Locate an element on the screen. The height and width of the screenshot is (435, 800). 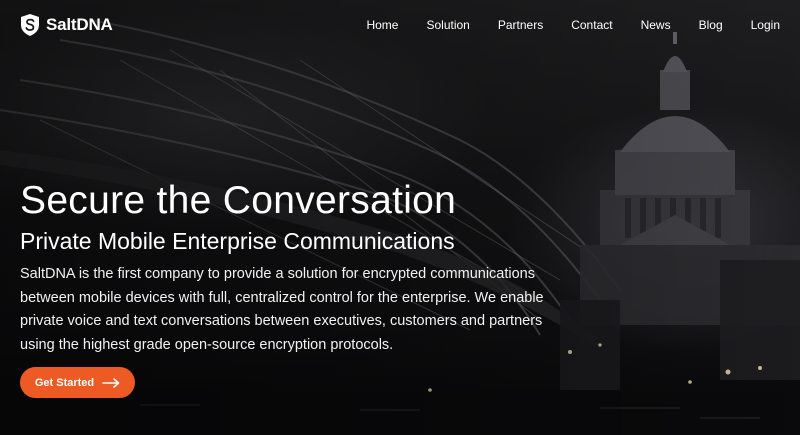
nav-blog: Blog is located at coordinates (711, 25).